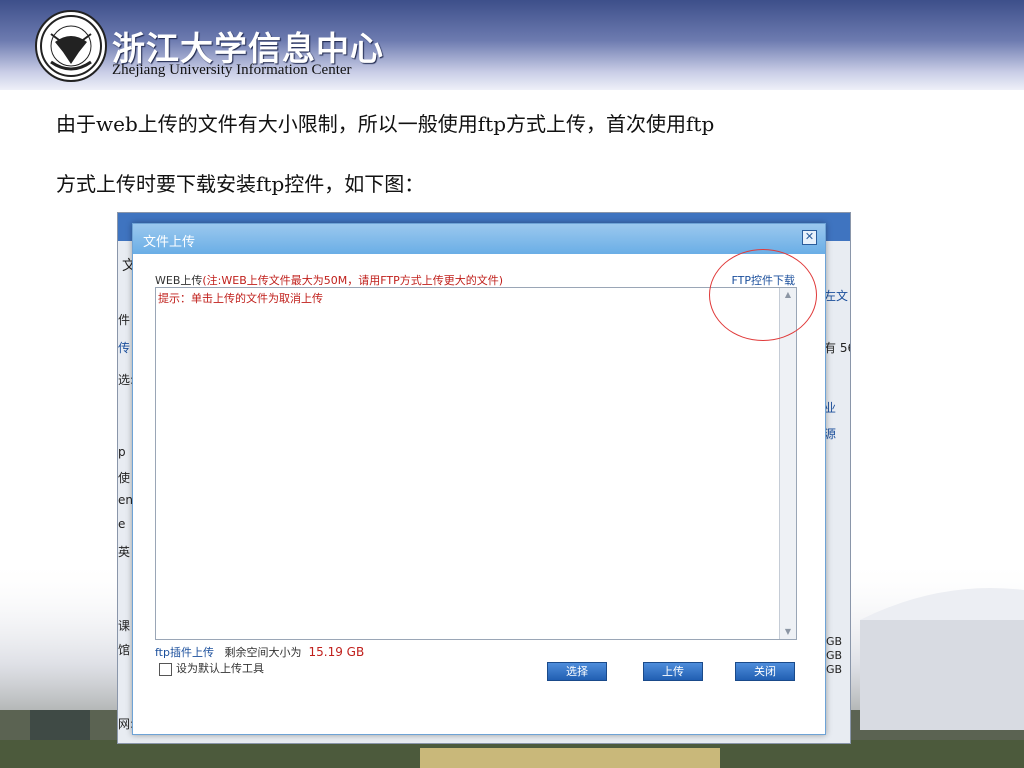 This screenshot has height=768, width=1024. I want to click on annotation-circle, so click(763, 295).